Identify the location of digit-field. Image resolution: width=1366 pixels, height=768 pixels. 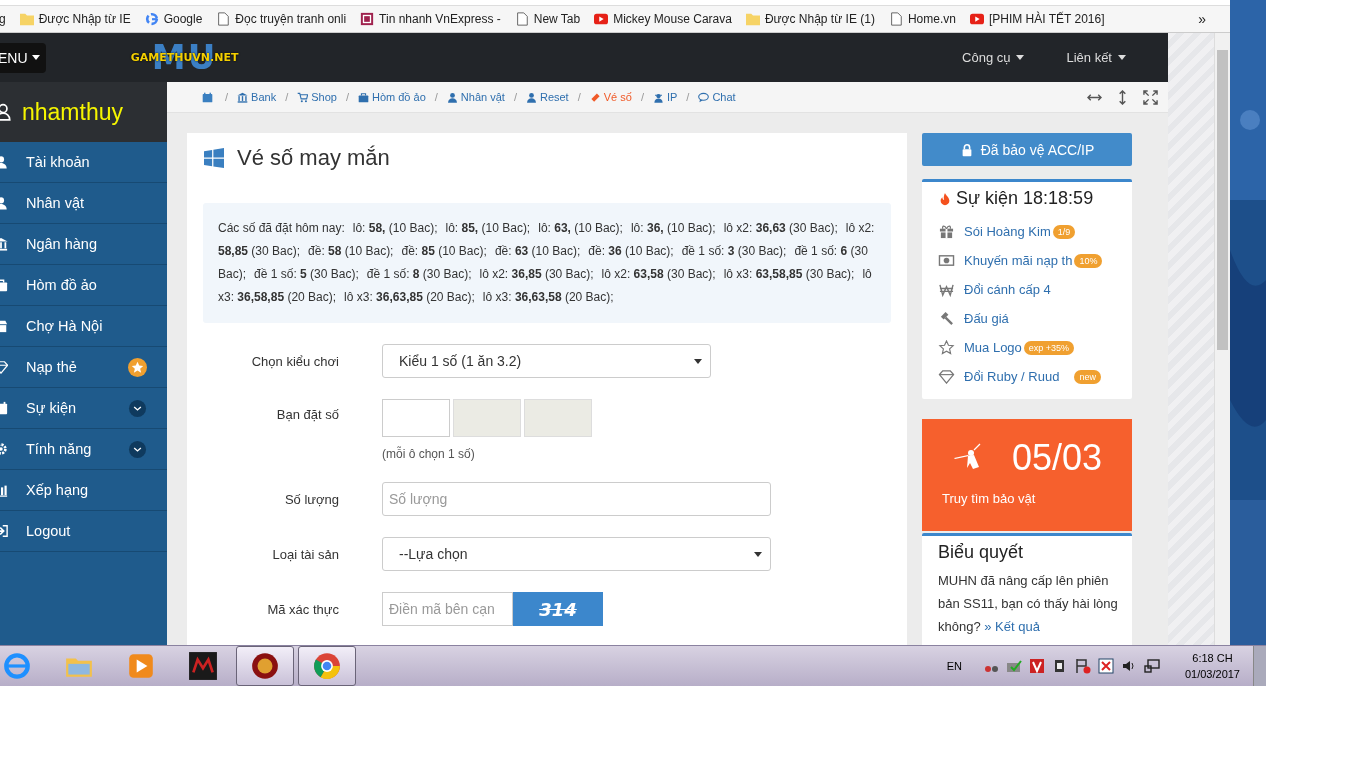
(416, 418).